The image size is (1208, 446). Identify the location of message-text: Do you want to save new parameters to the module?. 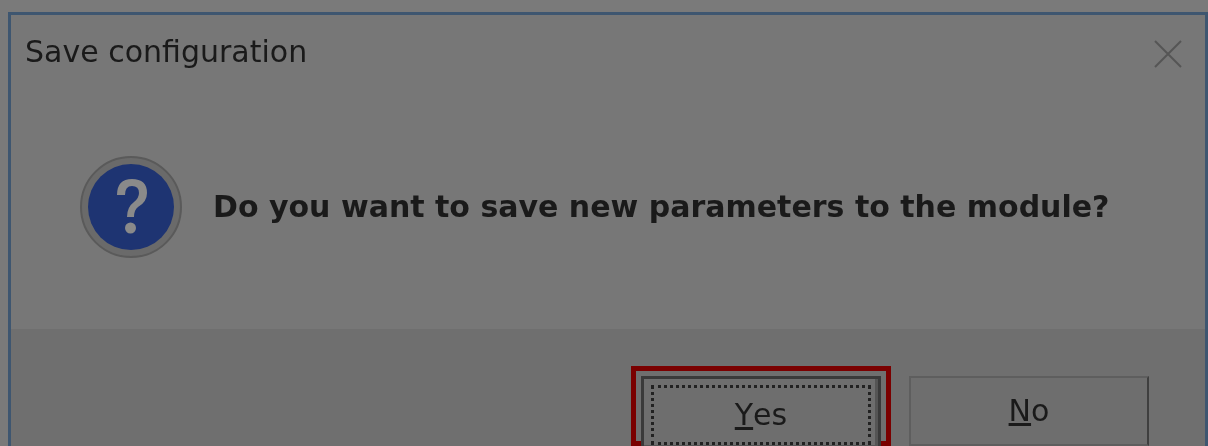
(661, 207).